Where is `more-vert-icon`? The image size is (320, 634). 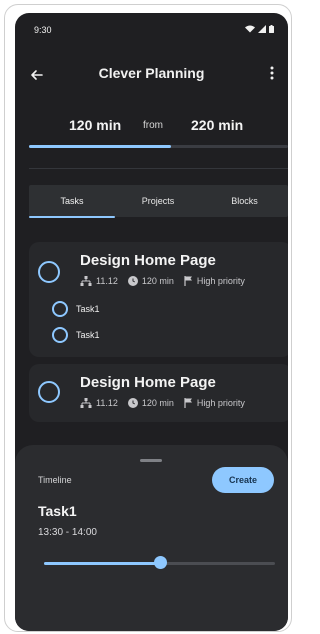 more-vert-icon is located at coordinates (272, 74).